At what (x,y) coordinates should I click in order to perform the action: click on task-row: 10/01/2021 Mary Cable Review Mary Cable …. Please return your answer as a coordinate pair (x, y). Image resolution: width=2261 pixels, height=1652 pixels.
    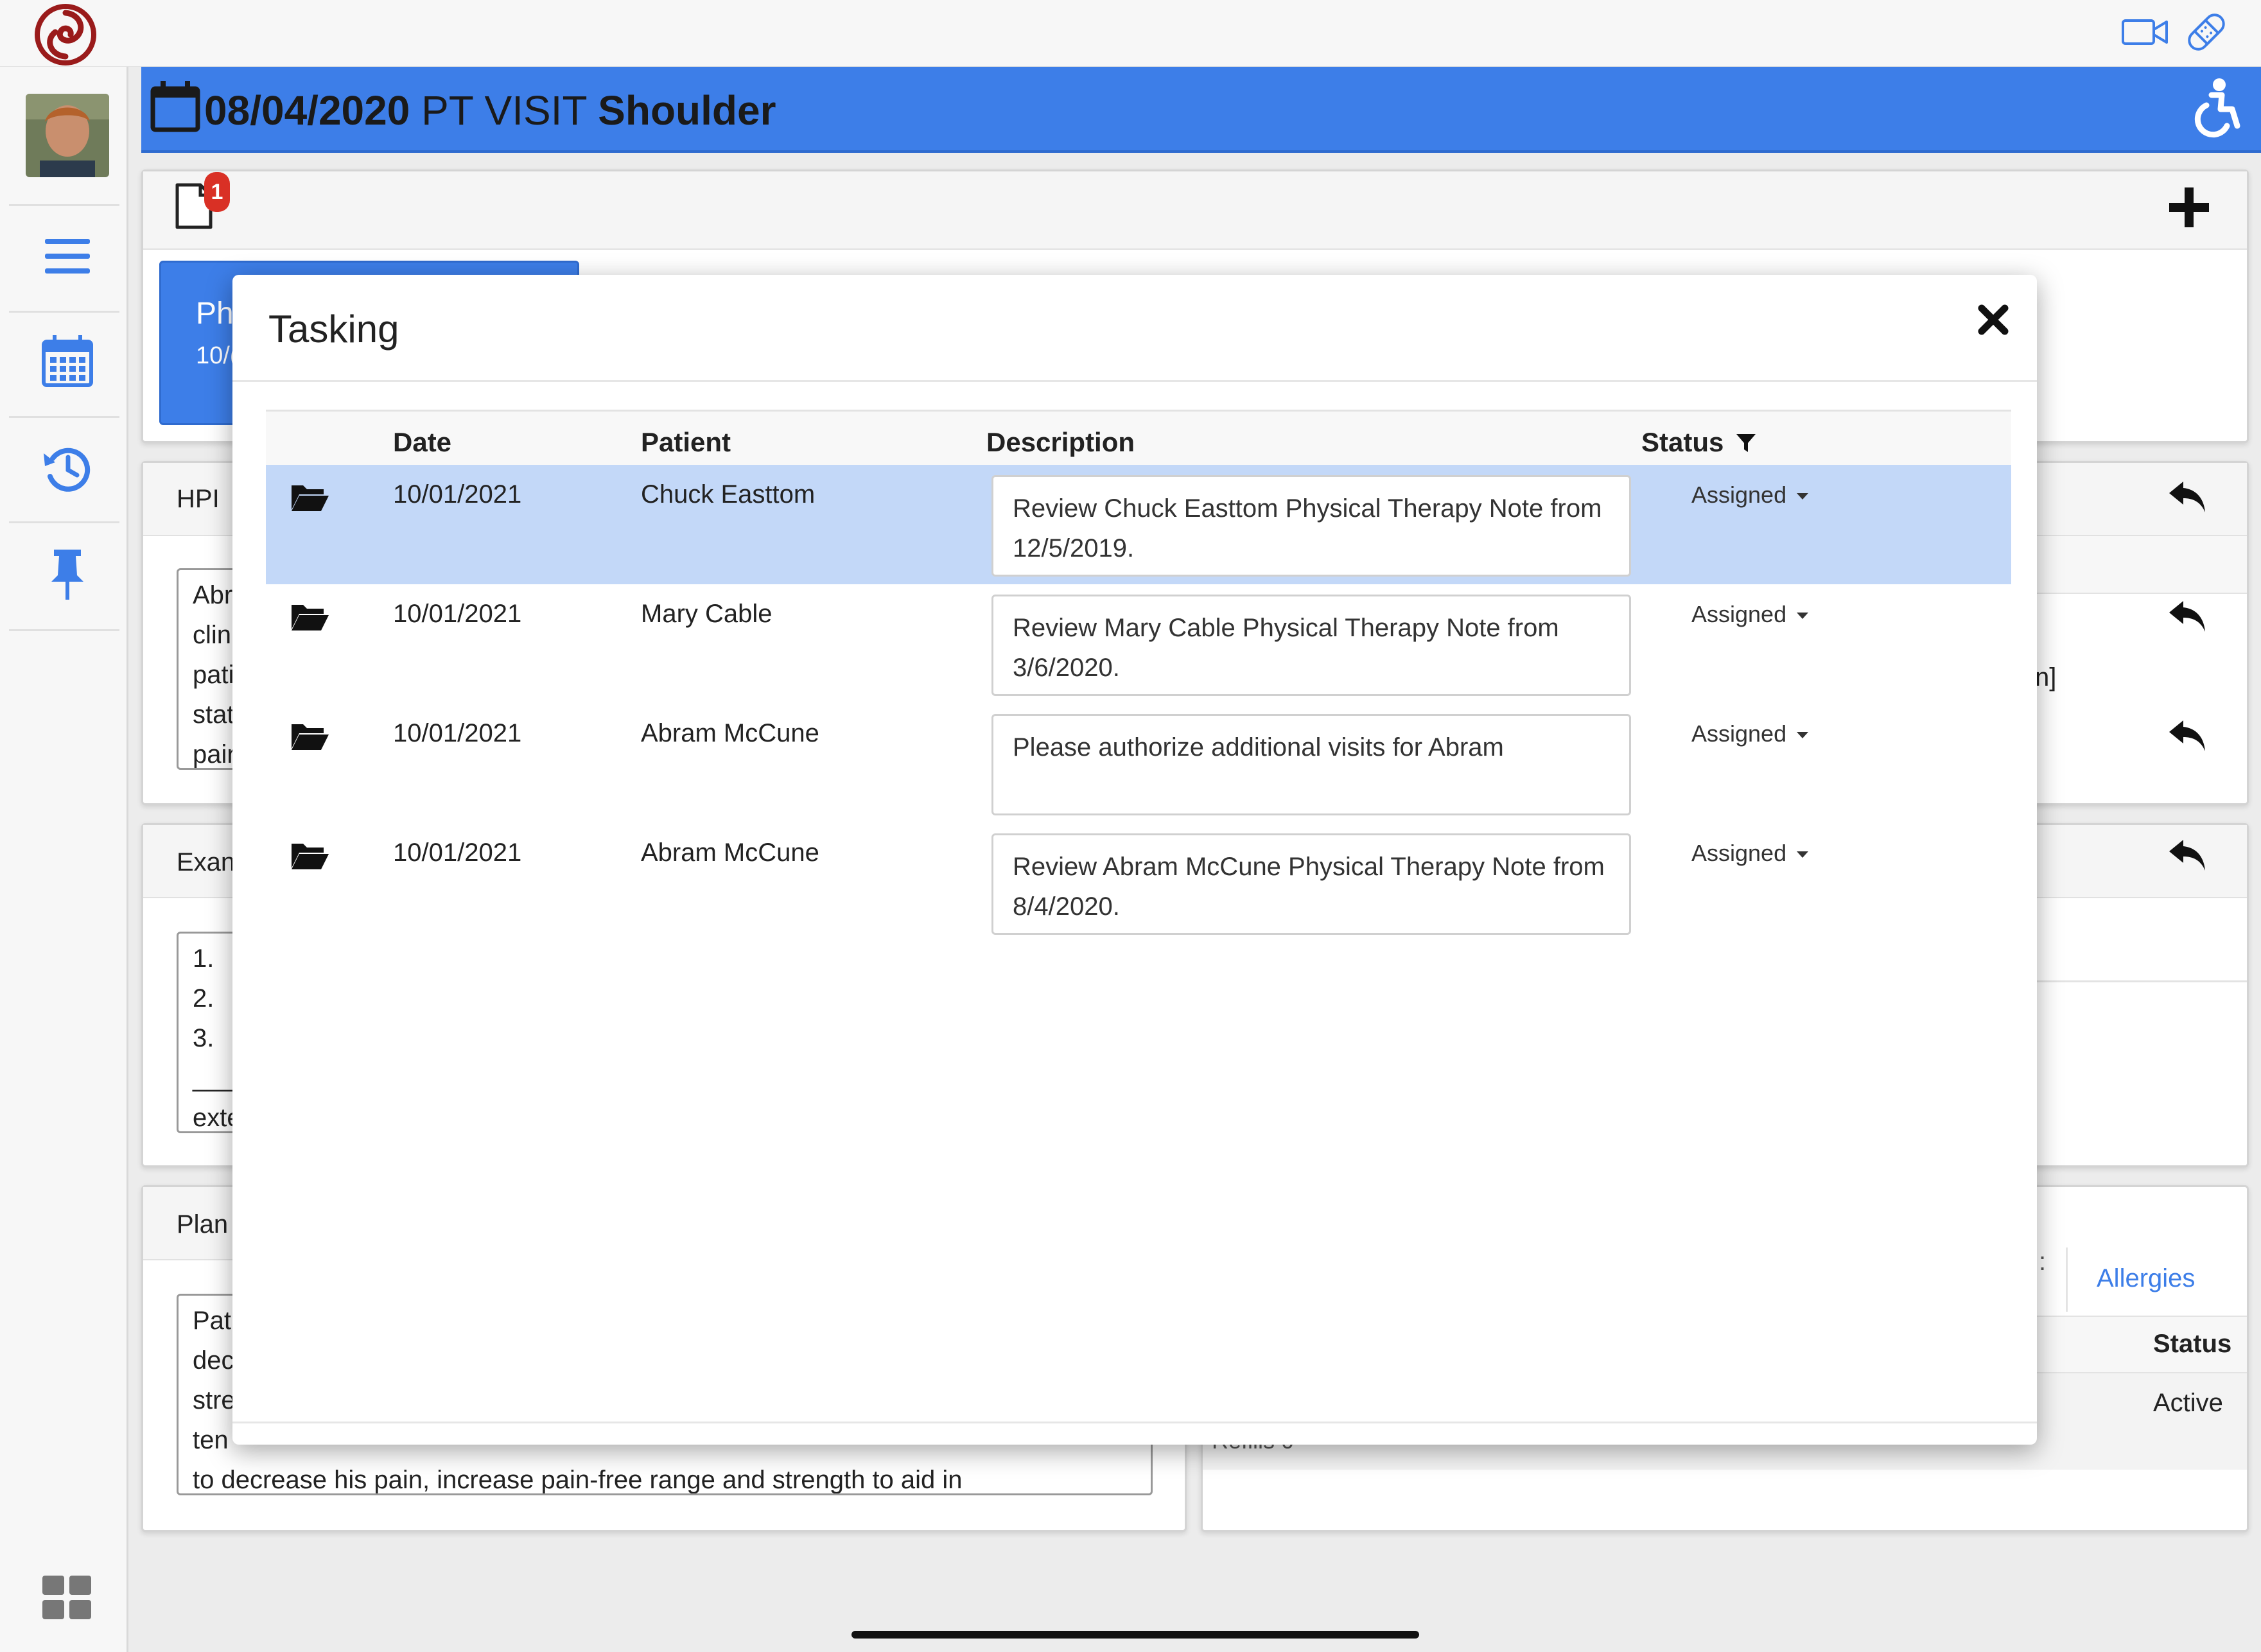
    Looking at the image, I should click on (1235, 644).